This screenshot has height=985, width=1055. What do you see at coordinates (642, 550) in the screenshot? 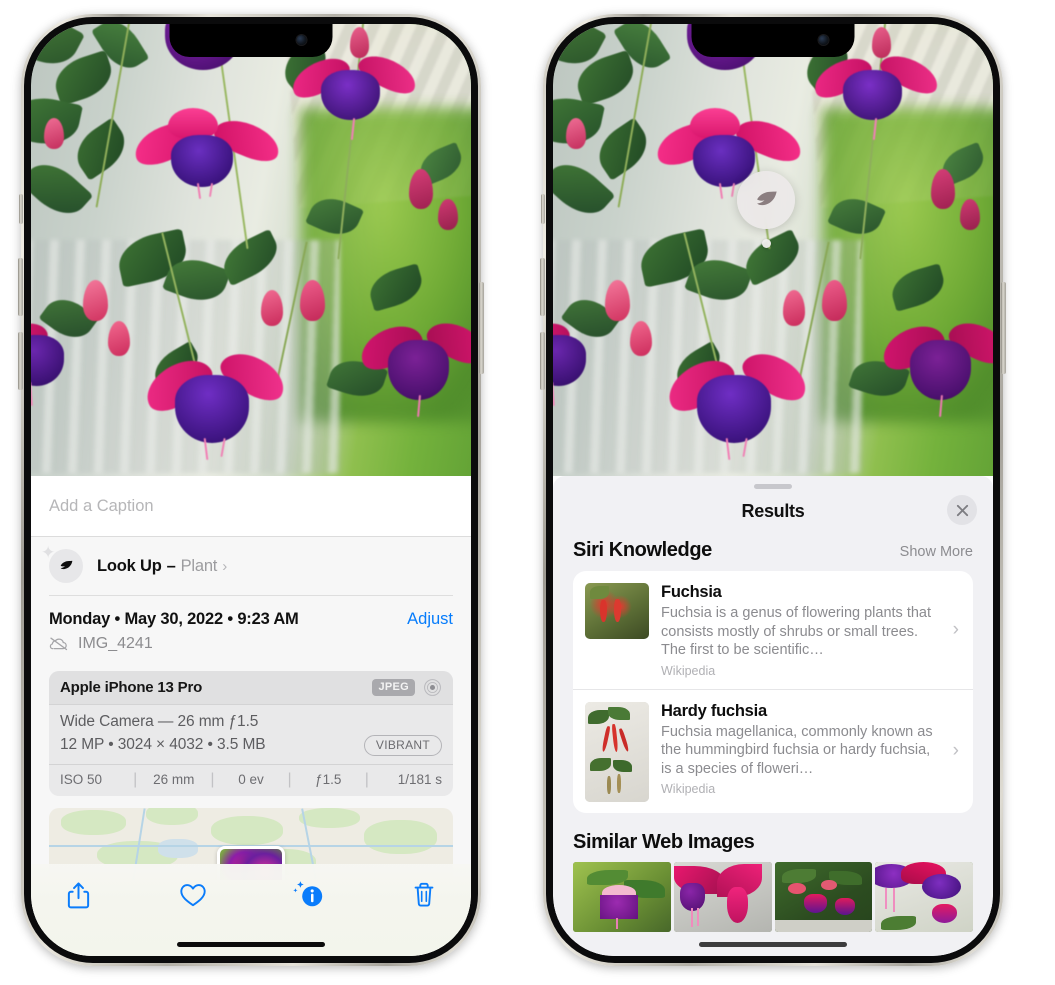
I see `siri-knowledge-title: Siri Knowledge` at bounding box center [642, 550].